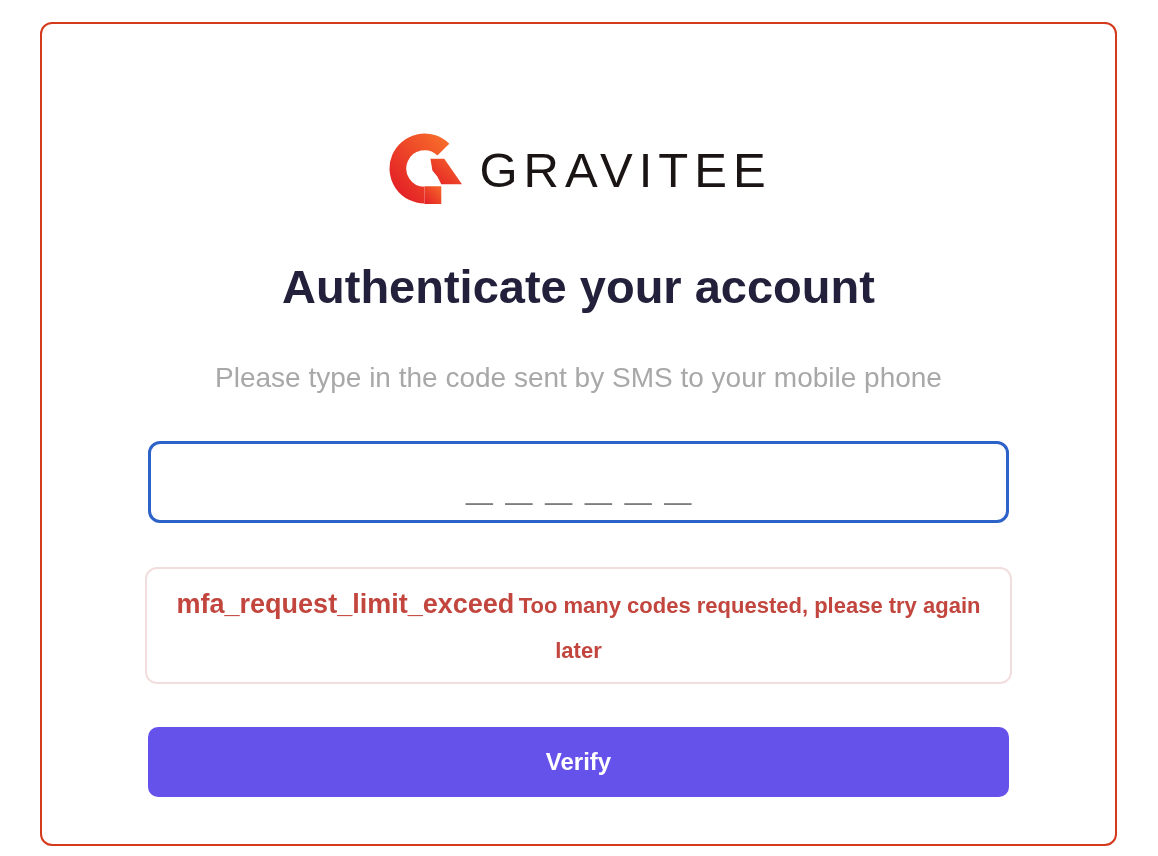 Image resolution: width=1158 pixels, height=856 pixels. I want to click on code-input-field: ______, so click(578, 482).